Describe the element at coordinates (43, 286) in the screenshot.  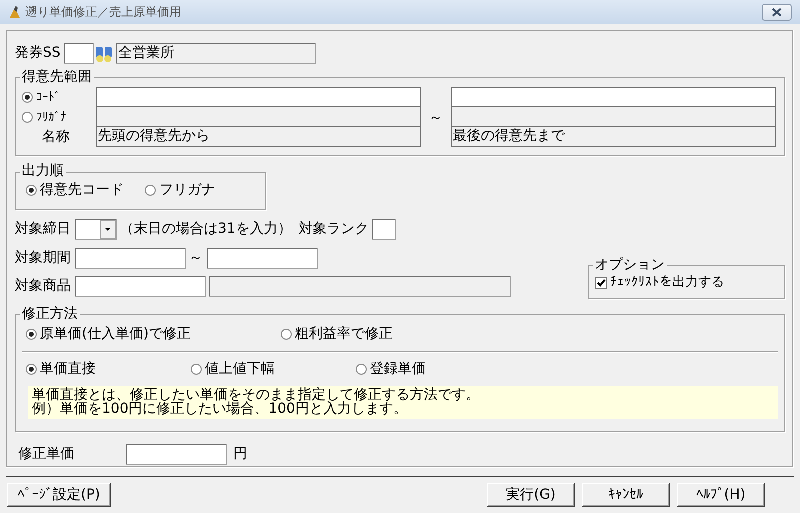
I see `field-label: 対象商品` at that location.